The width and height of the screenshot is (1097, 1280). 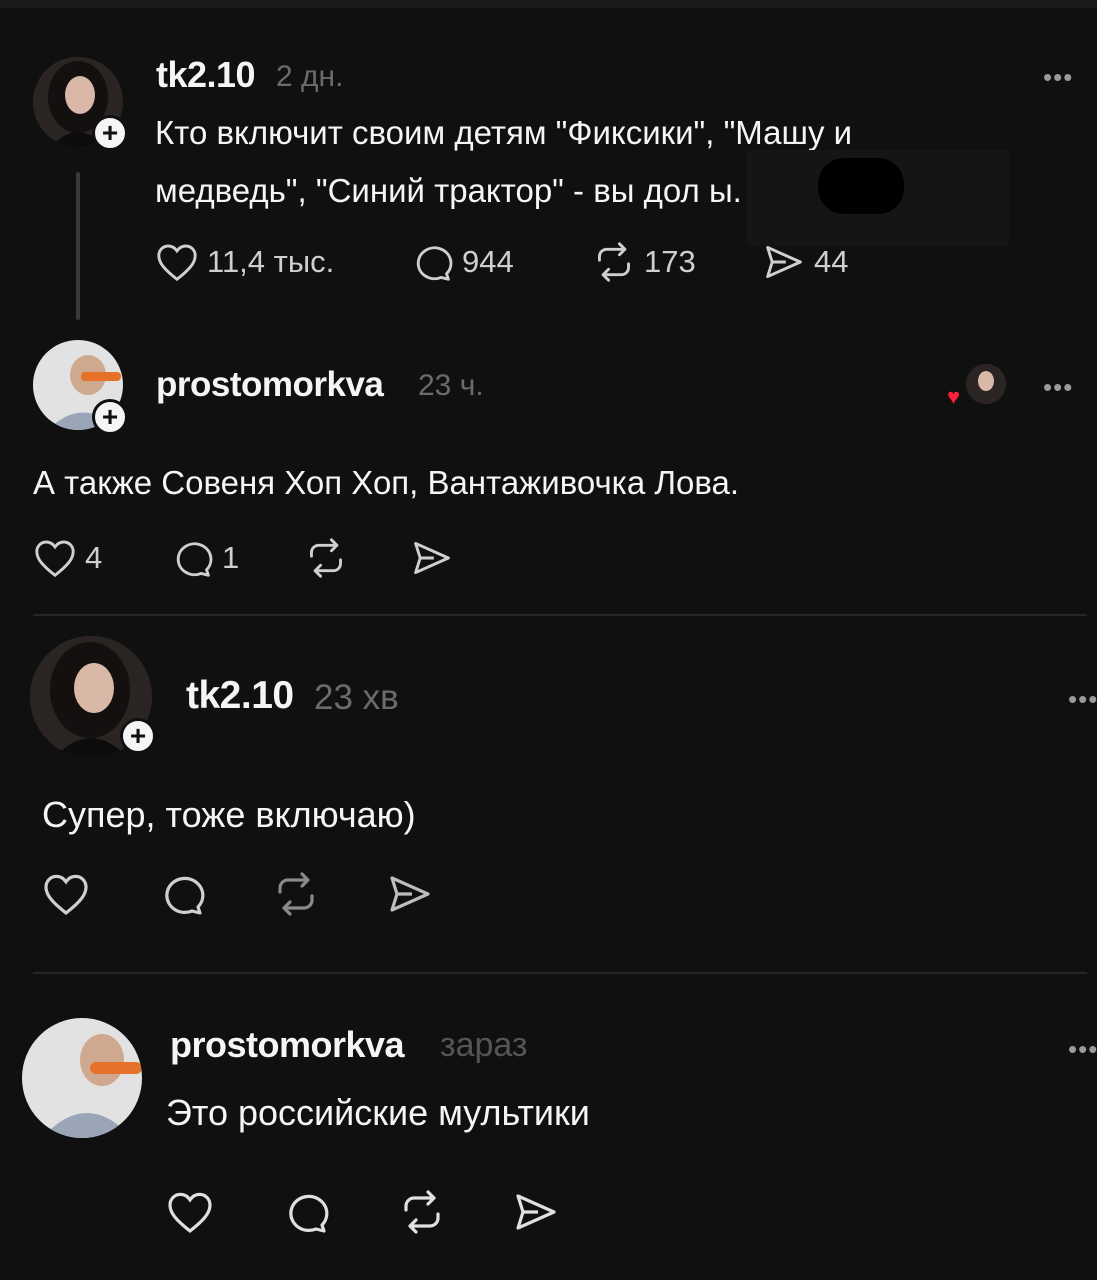 I want to click on repost-count: 173, so click(x=670, y=261).